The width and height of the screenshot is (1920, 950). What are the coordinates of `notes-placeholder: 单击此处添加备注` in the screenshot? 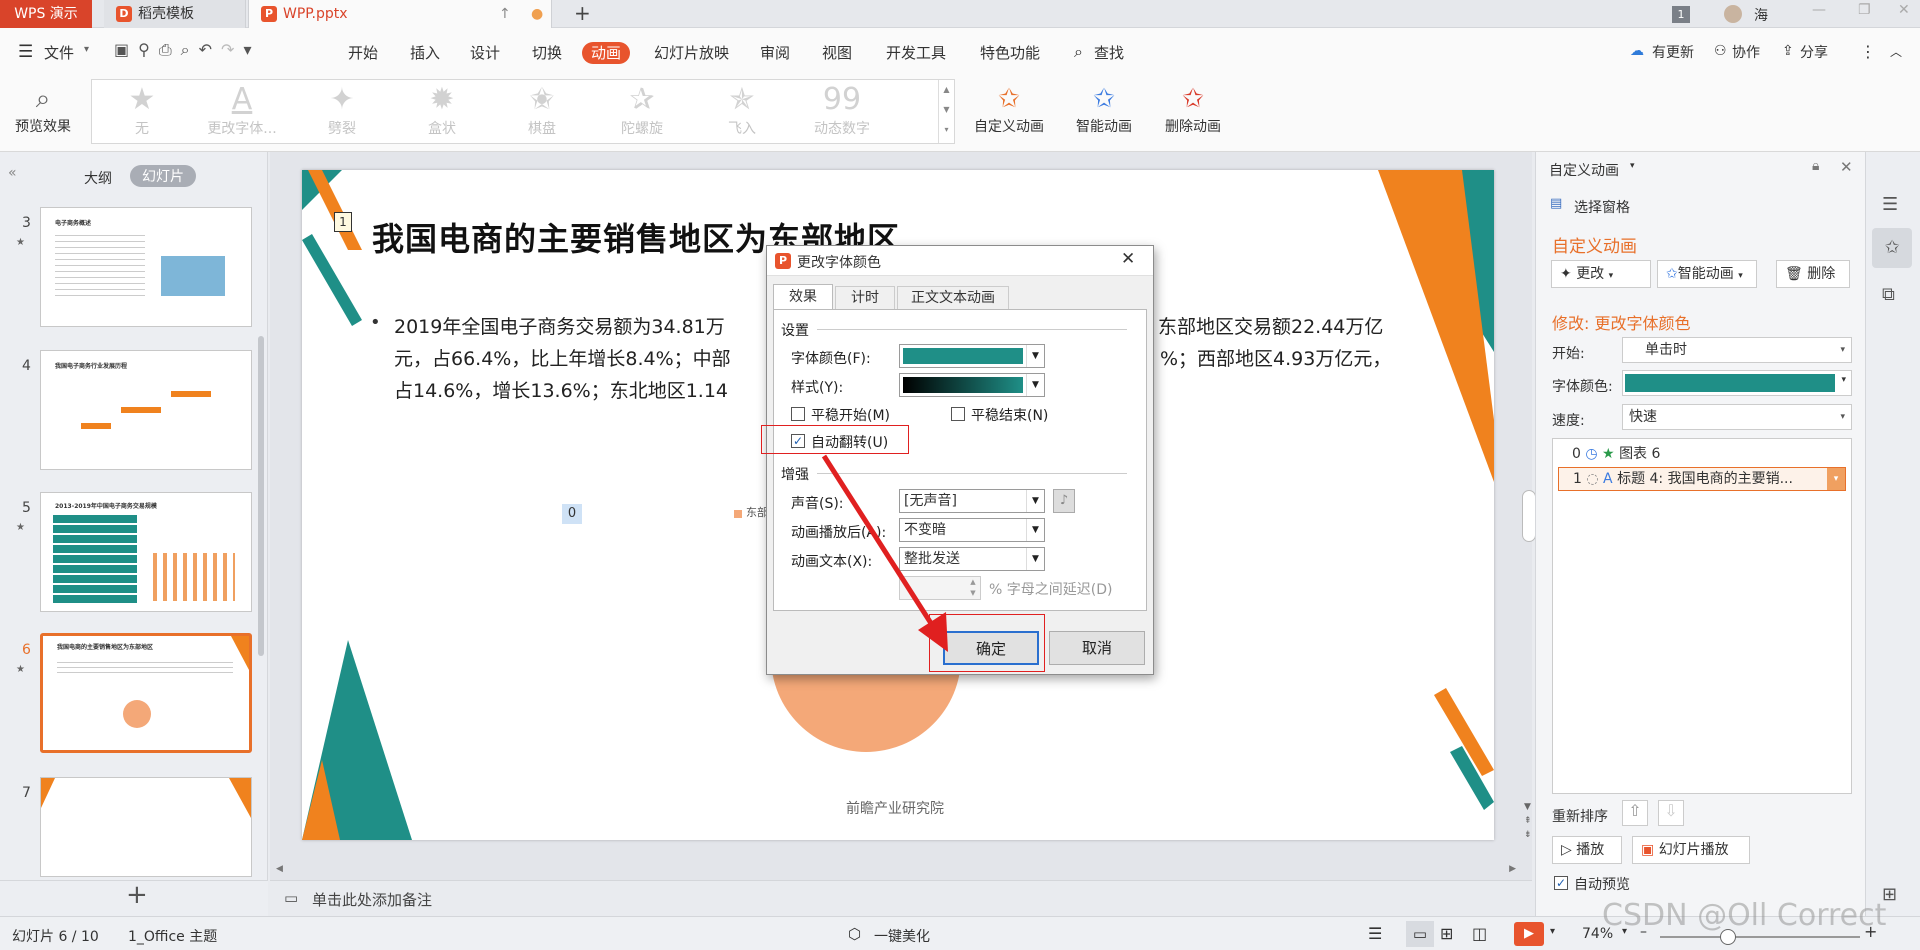 It's located at (372, 899).